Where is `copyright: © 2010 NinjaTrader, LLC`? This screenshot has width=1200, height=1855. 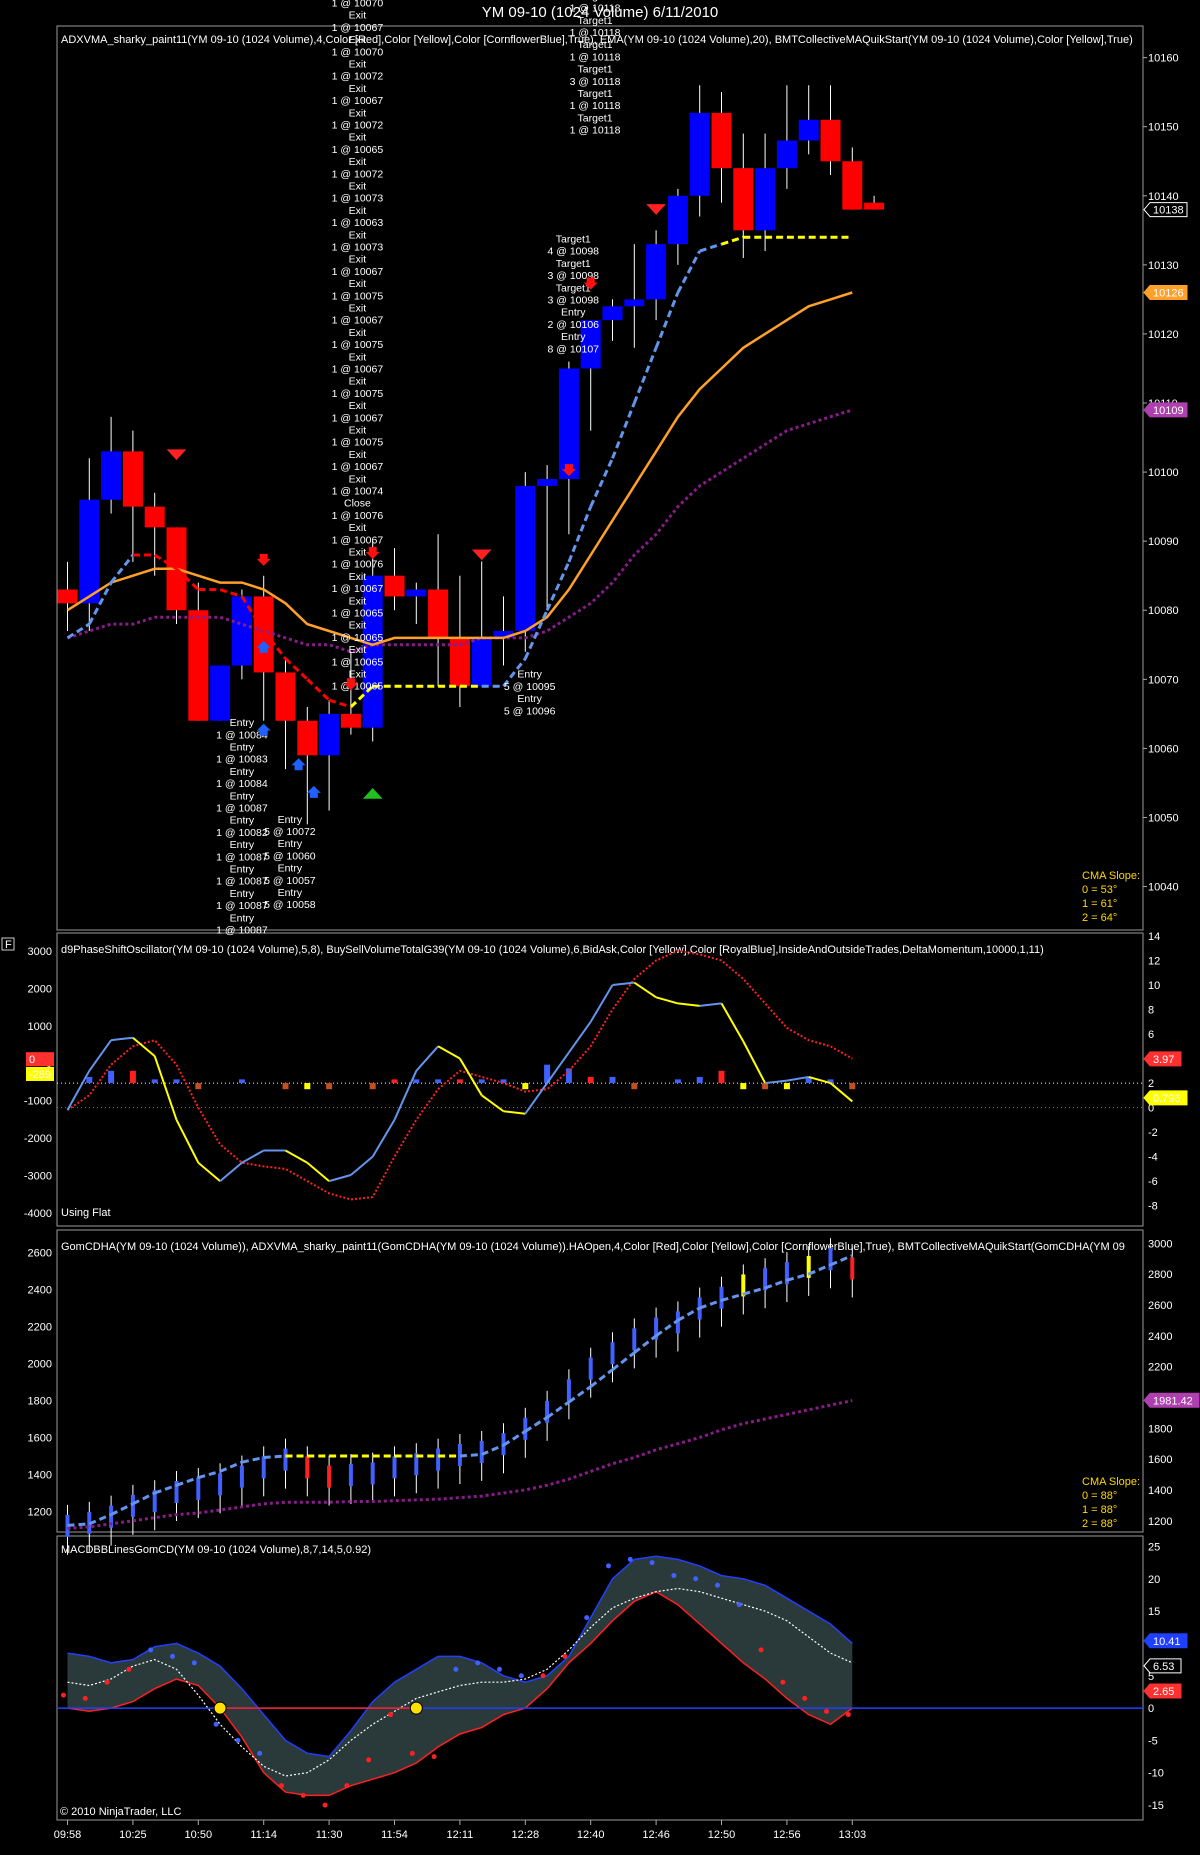
copyright: © 2010 NinjaTrader, LLC is located at coordinates (120, 1812).